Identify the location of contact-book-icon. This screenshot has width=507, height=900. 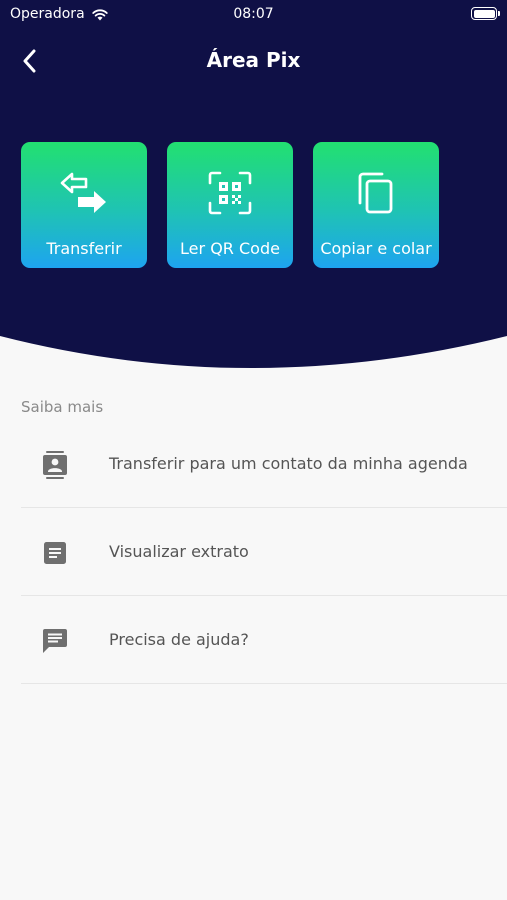
(55, 465).